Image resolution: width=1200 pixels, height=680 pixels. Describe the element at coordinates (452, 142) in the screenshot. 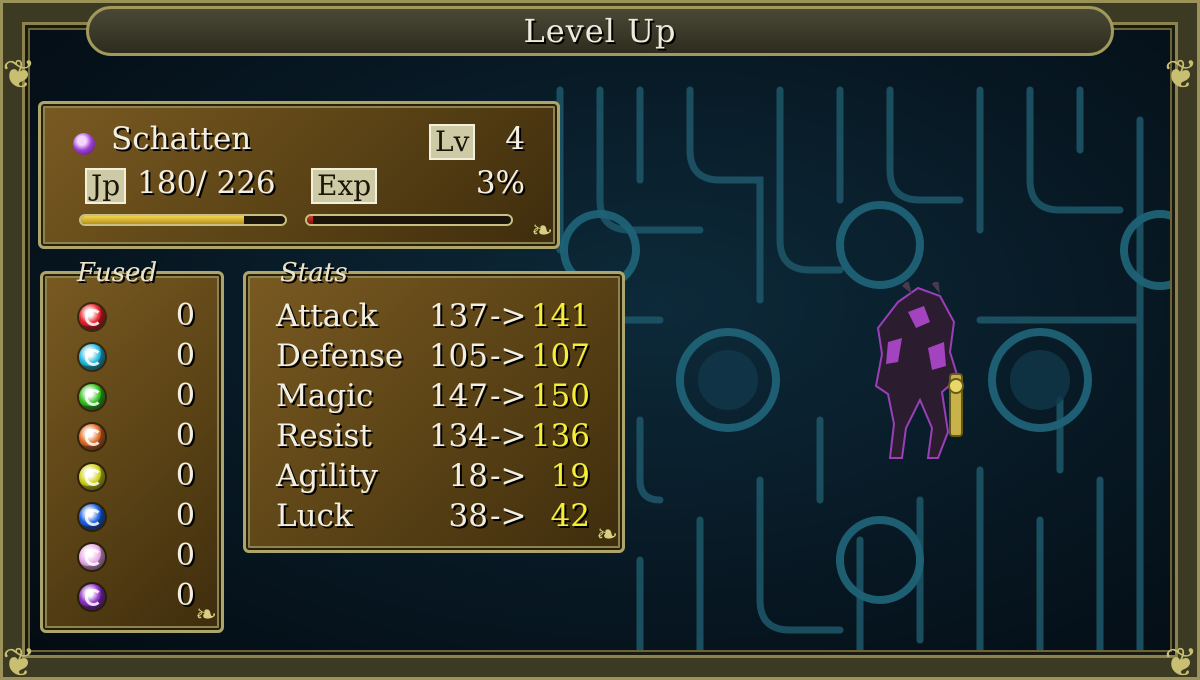

I see `level-tag: Lv` at that location.